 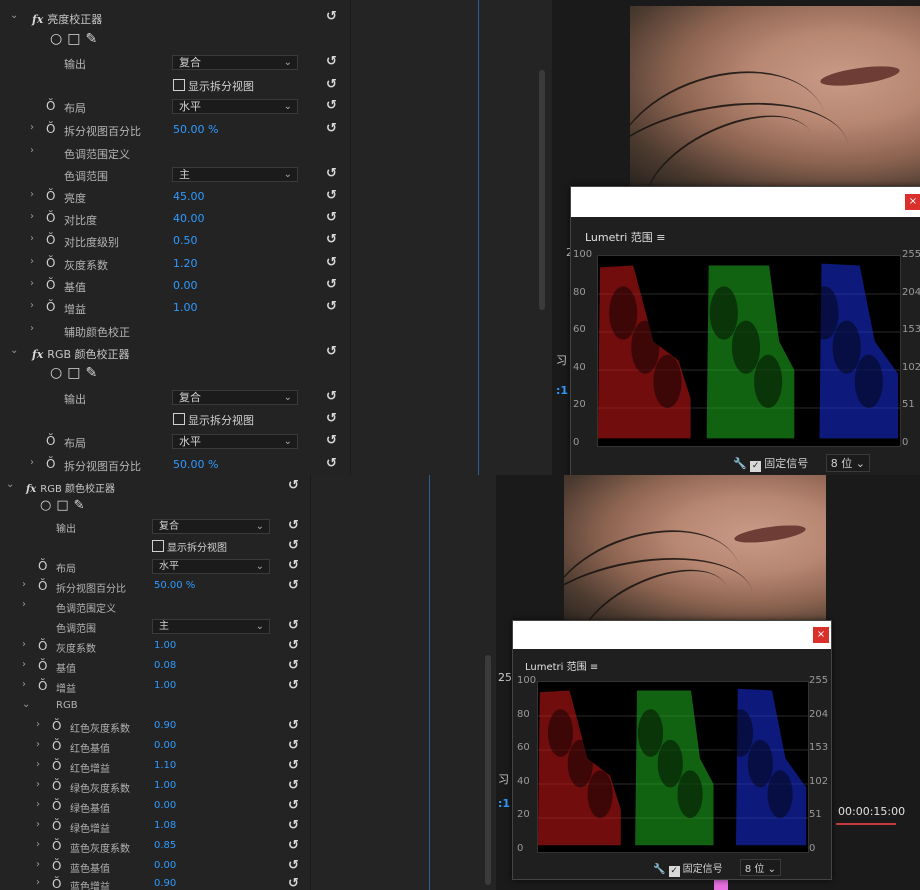 I want to click on collapse-chevron-icon: ⌄, so click(x=26, y=704).